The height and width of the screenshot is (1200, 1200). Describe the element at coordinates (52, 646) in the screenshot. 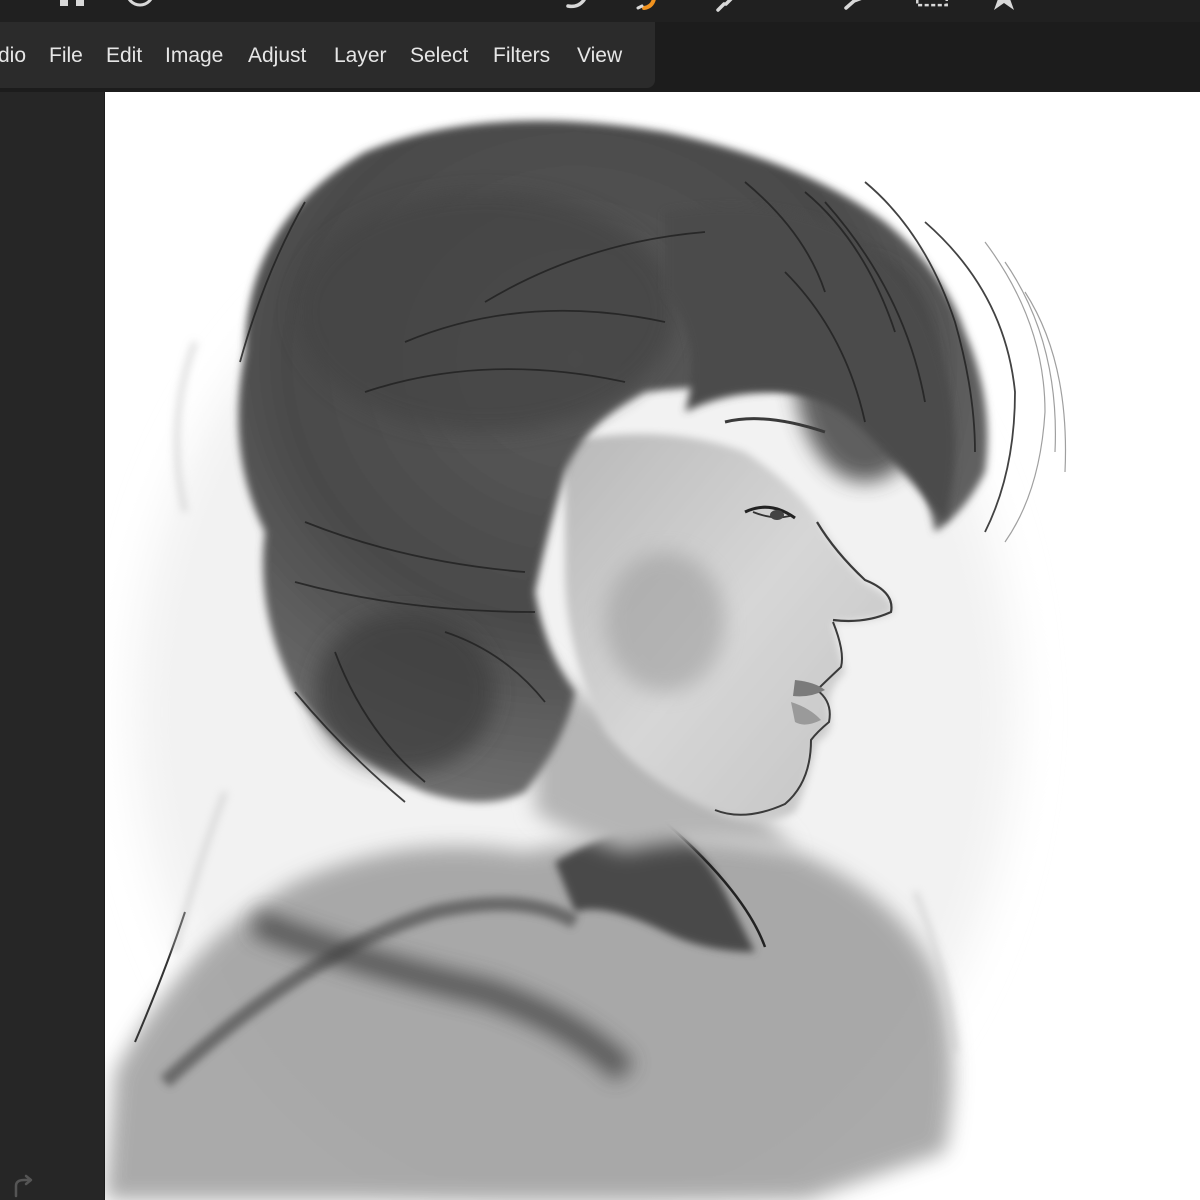

I see `left-tool-strip` at that location.